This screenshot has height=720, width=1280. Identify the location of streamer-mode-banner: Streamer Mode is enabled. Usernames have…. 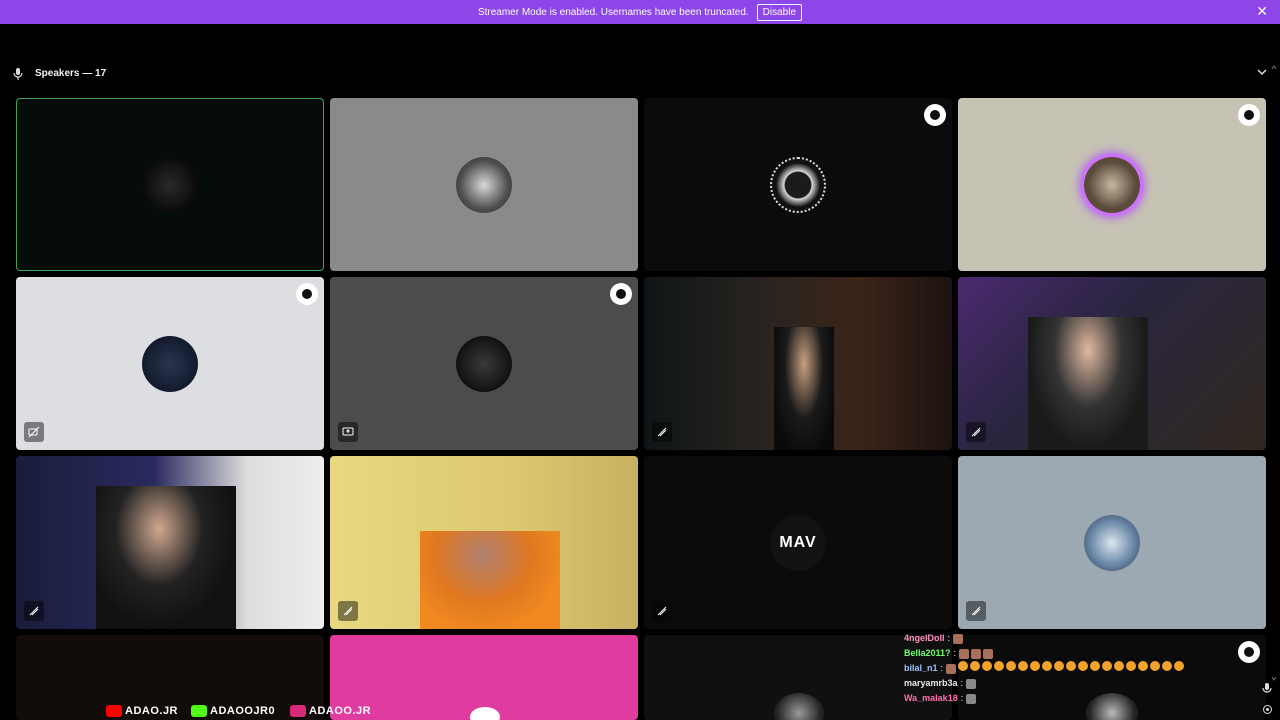
(640, 12).